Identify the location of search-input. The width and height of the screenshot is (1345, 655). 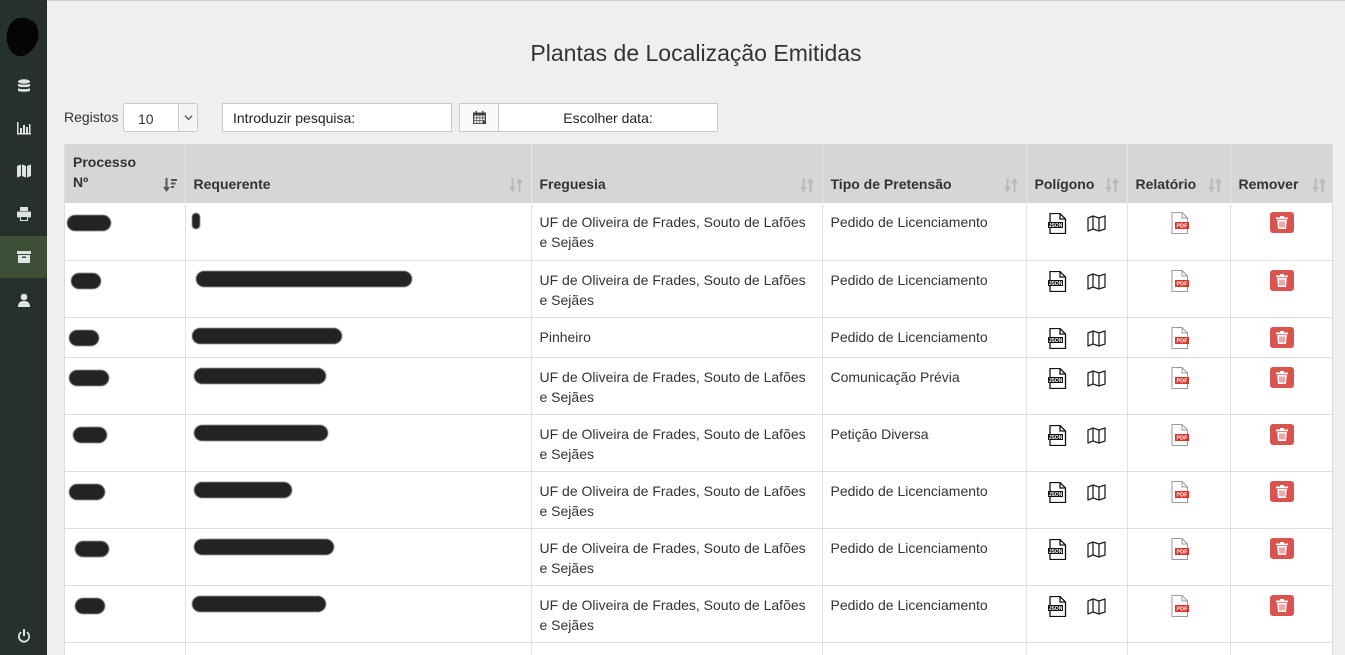
(337, 117).